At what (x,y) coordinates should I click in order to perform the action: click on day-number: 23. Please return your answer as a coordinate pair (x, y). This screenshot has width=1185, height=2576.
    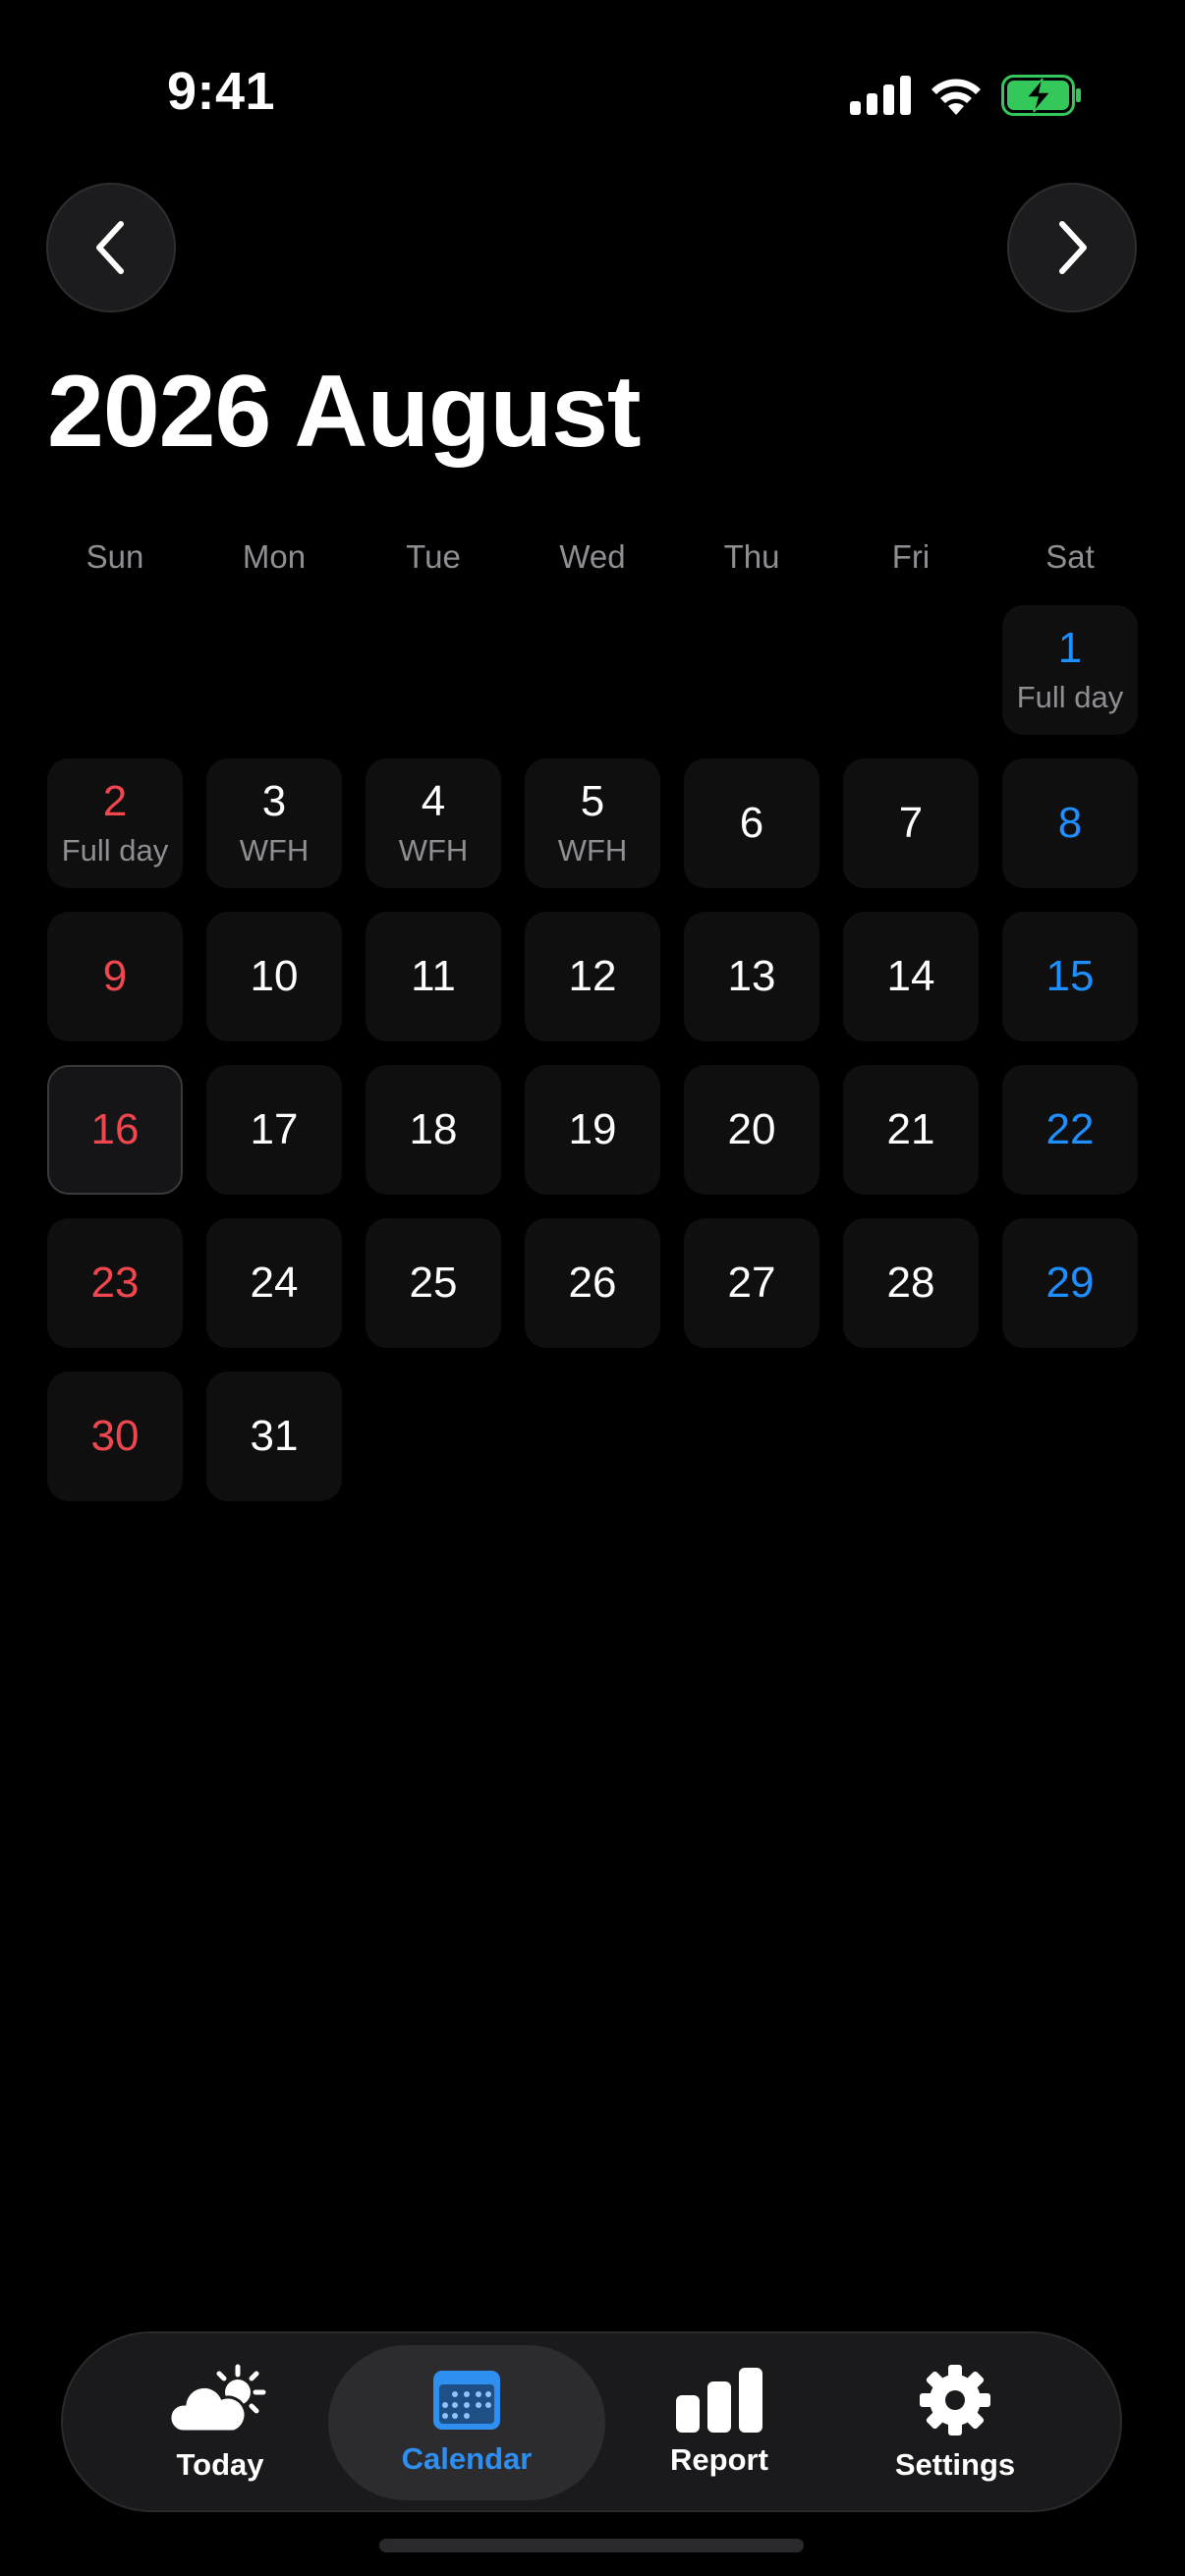
    Looking at the image, I should click on (115, 1282).